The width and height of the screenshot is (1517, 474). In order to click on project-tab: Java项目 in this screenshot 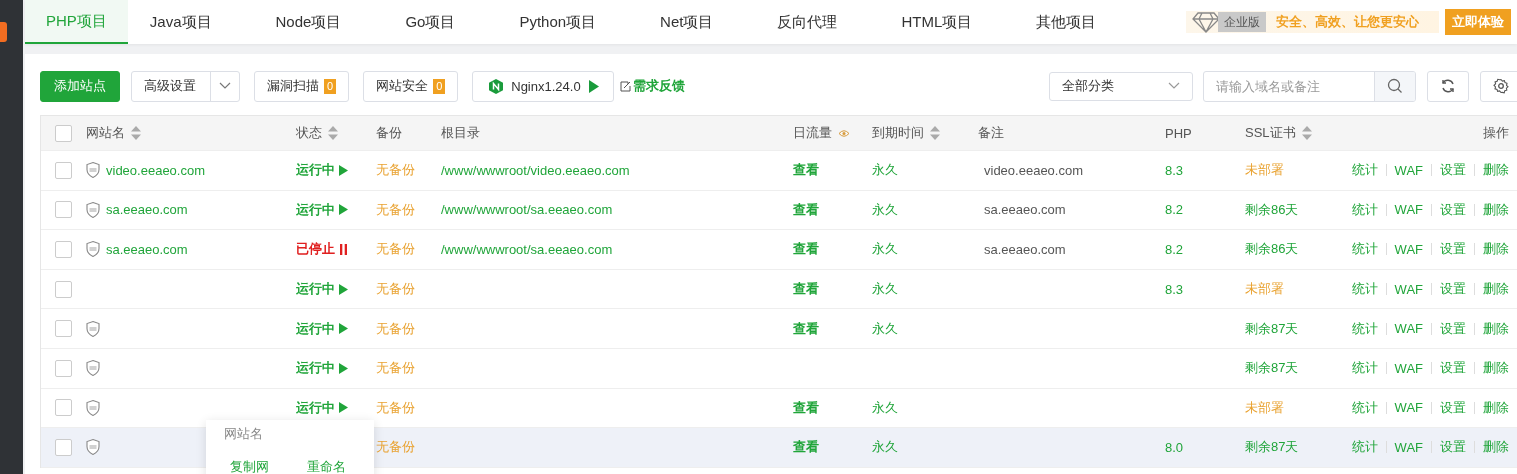, I will do `click(180, 22)`.